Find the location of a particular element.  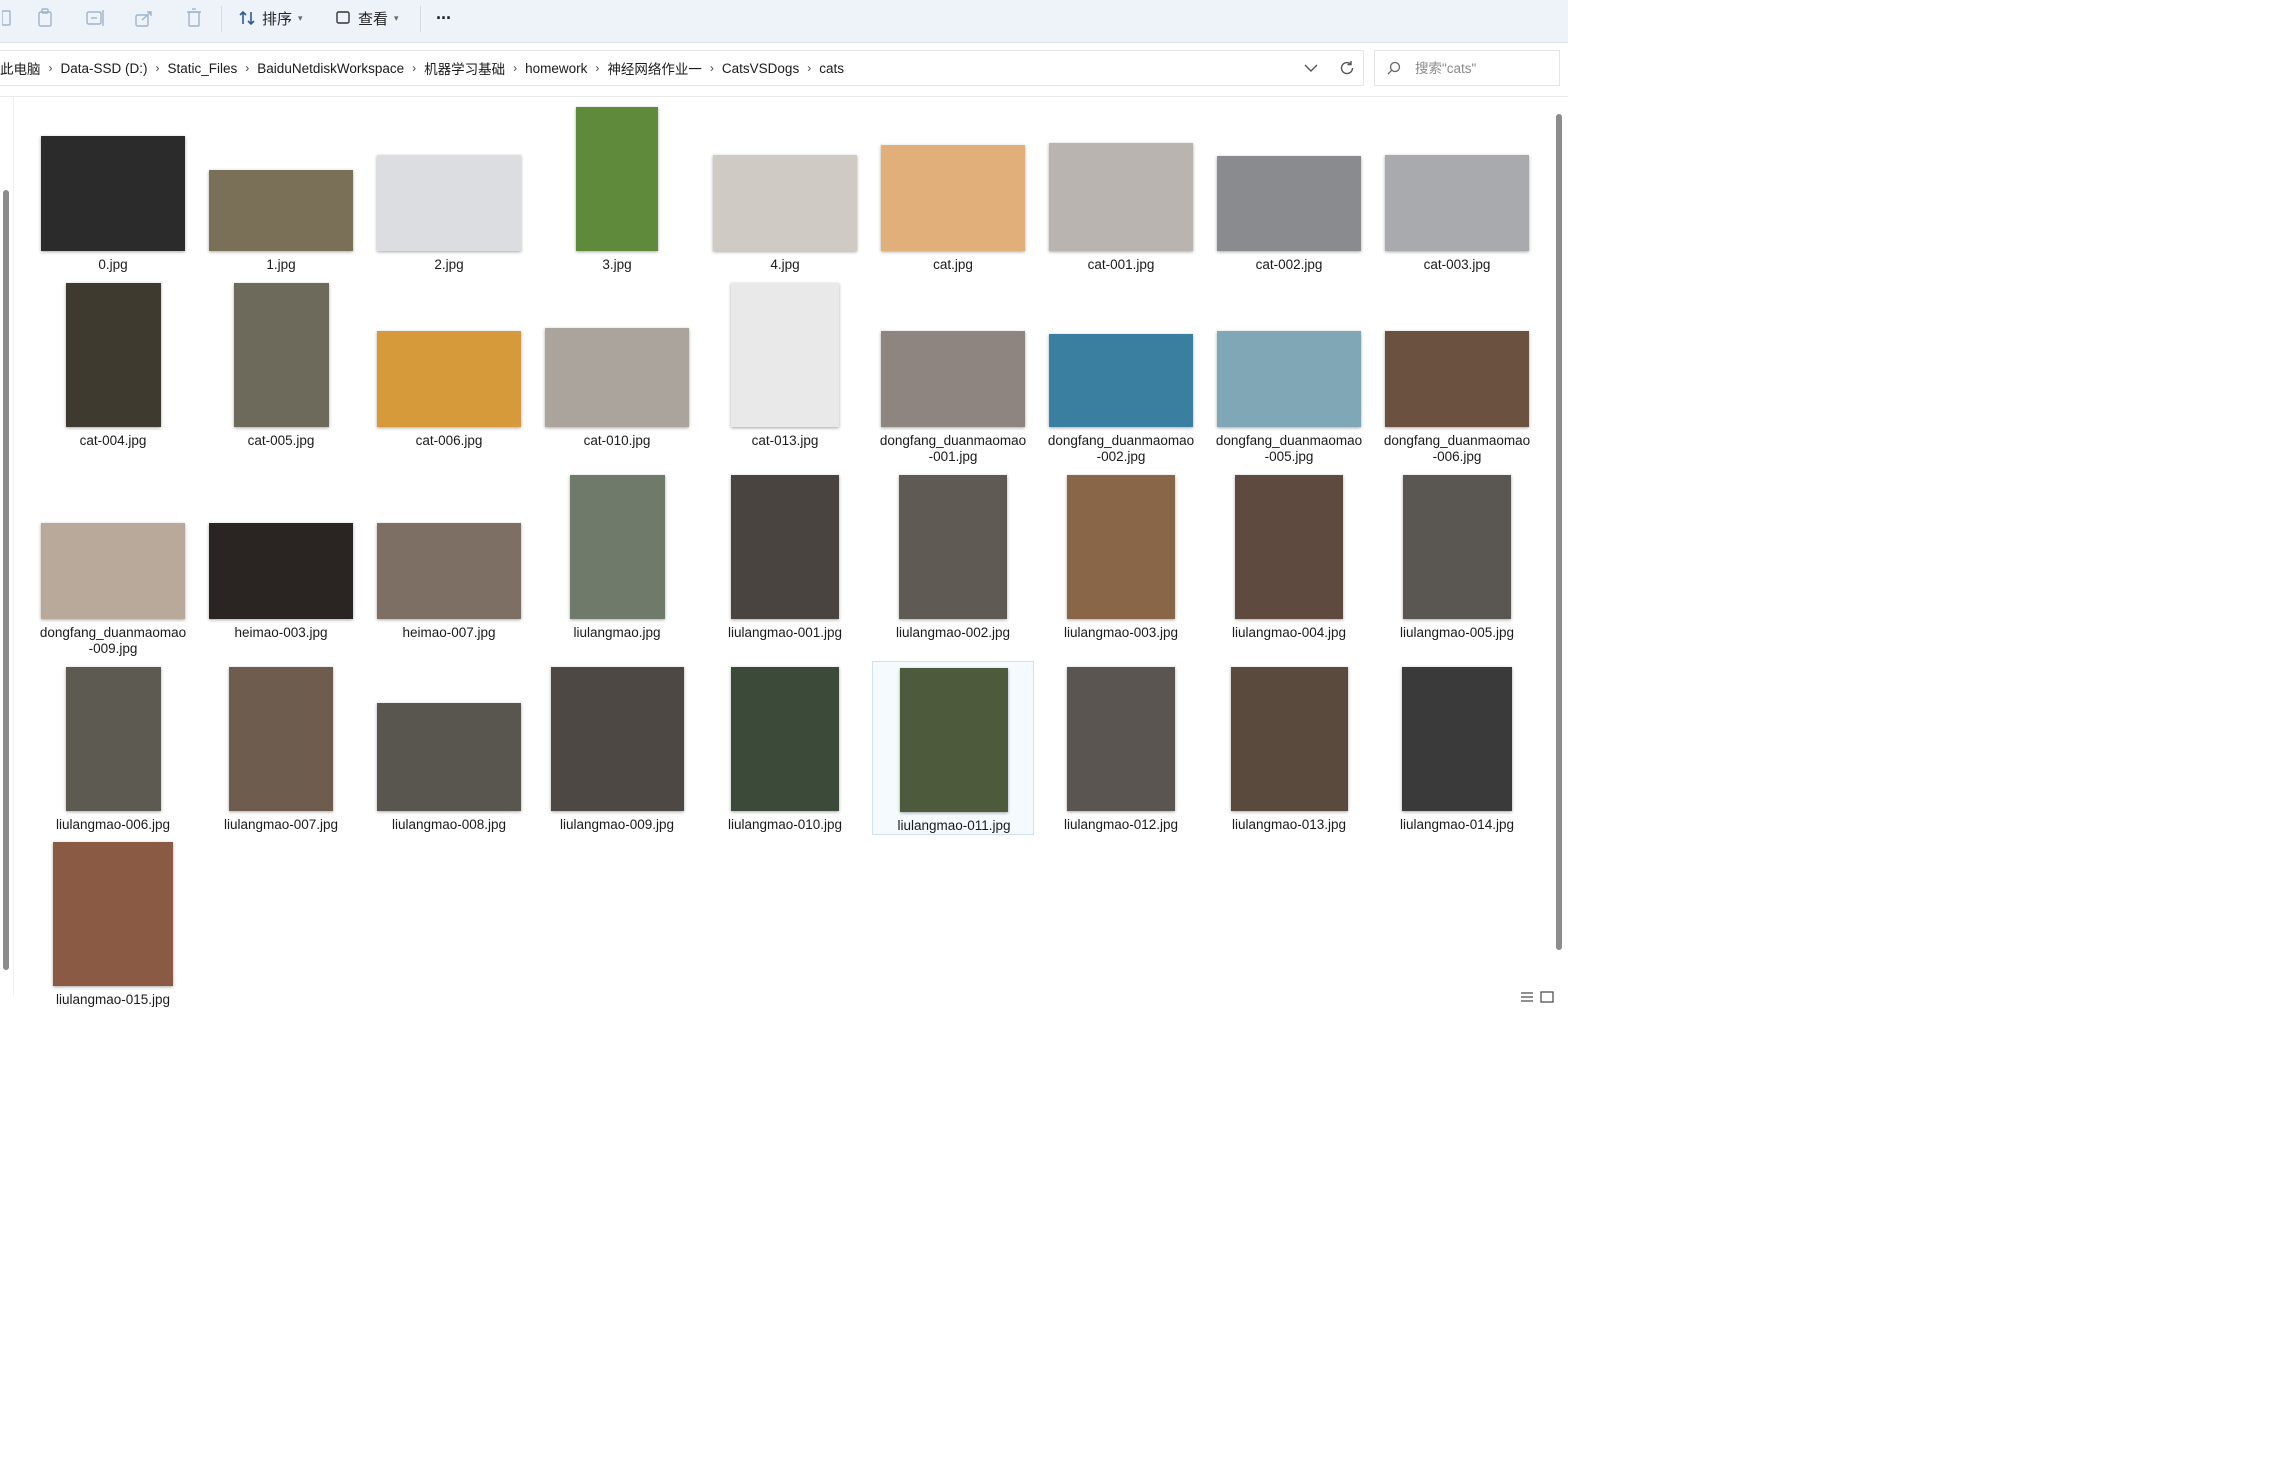

file-item: liulangmao-012.jpg is located at coordinates (1121, 746).